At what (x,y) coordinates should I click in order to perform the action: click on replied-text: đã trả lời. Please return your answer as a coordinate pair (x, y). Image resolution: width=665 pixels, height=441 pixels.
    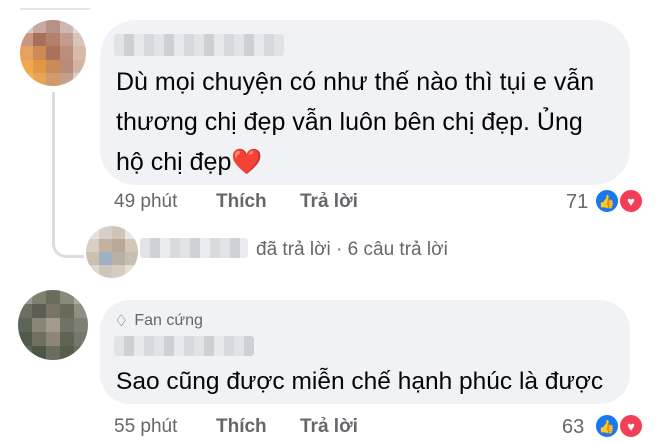
    Looking at the image, I should click on (293, 249).